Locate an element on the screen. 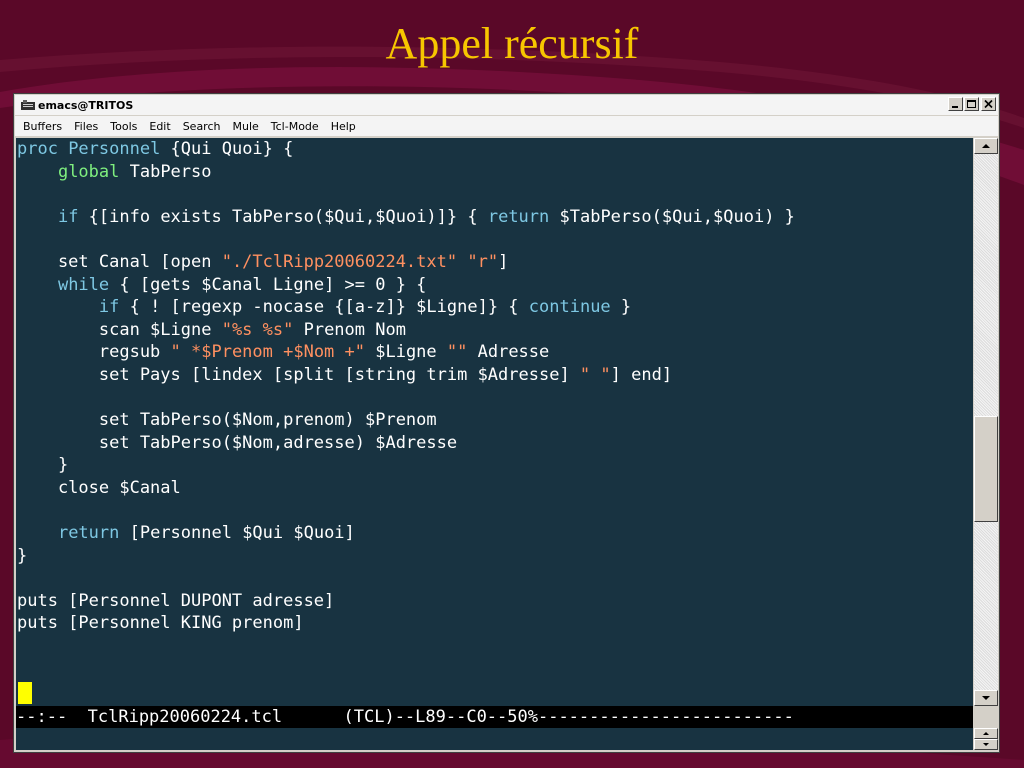 Image resolution: width=1024 pixels, height=768 pixels. code-token: {[info exists TabPerso($Qui,$Quoi)]} { is located at coordinates (283, 216).